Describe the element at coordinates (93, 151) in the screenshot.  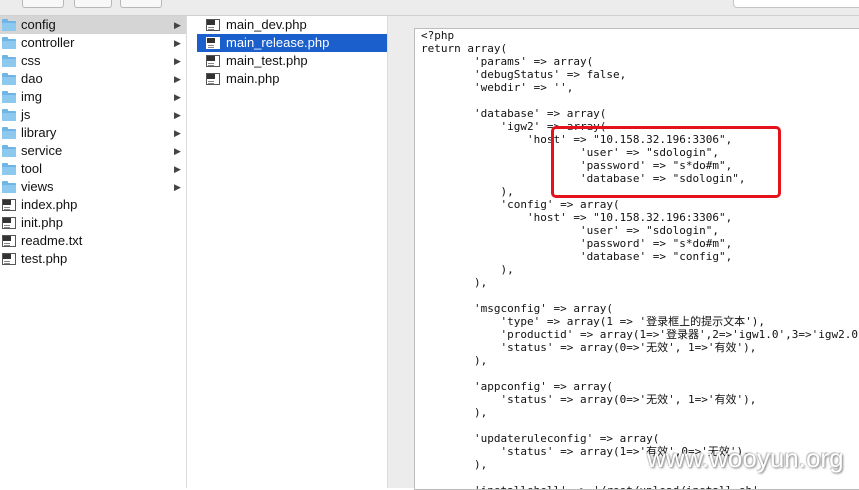
I see `folder-item: service ▶` at that location.